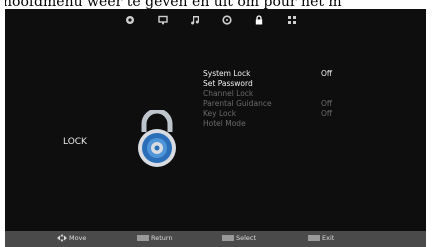 This screenshot has width=433, height=247. Describe the element at coordinates (75, 142) in the screenshot. I see `section-title: LOCK` at that location.